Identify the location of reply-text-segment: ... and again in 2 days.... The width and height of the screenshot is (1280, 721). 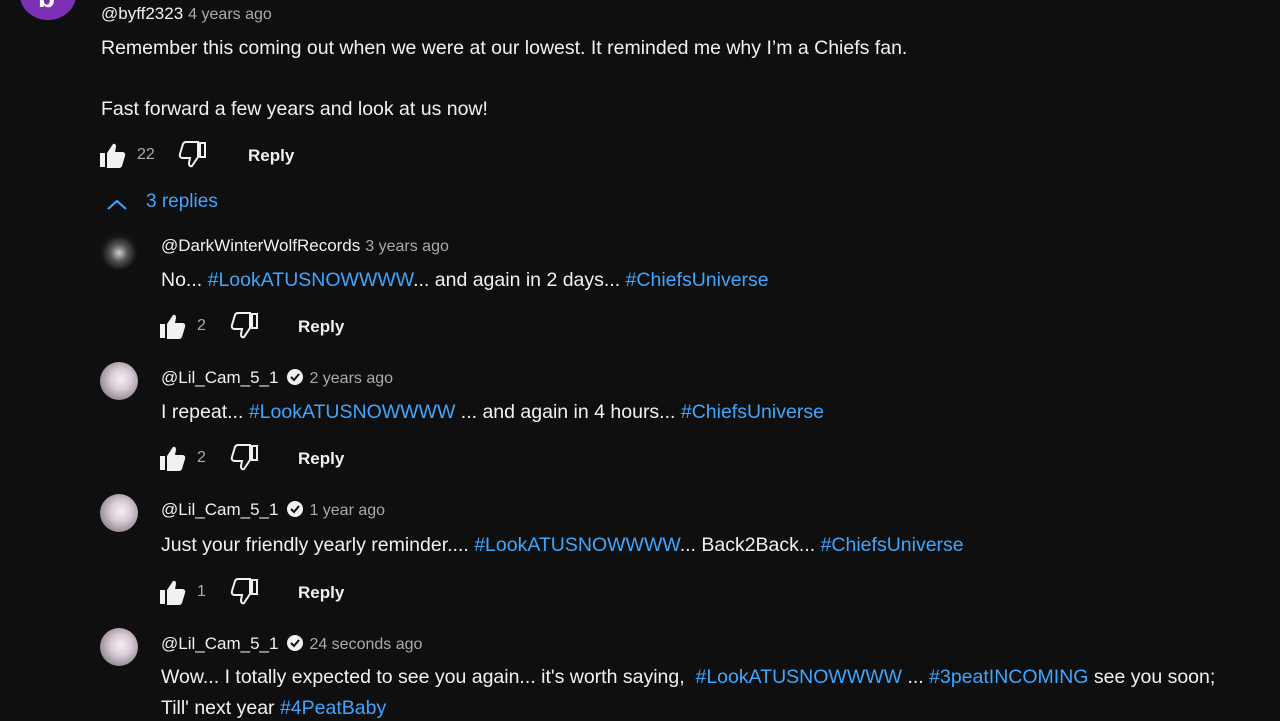
(519, 280).